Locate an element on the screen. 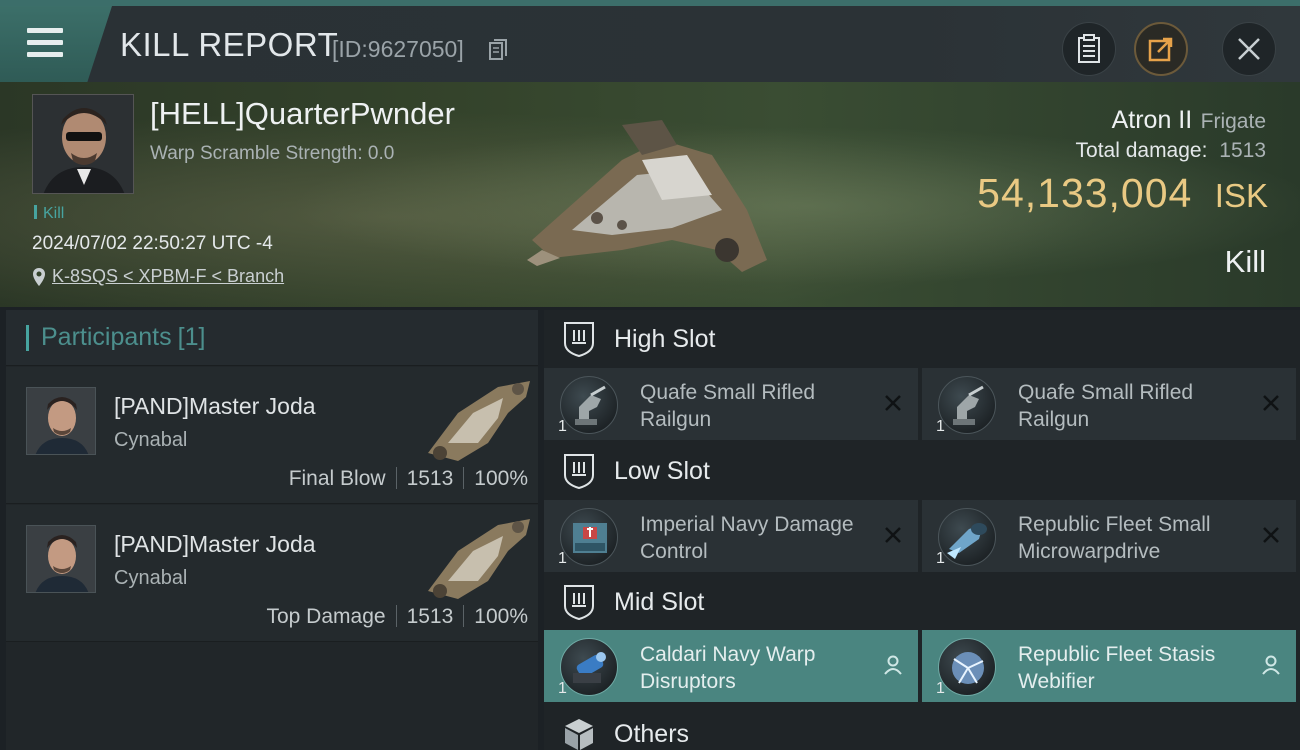  victim-ship-image is located at coordinates (647, 190).